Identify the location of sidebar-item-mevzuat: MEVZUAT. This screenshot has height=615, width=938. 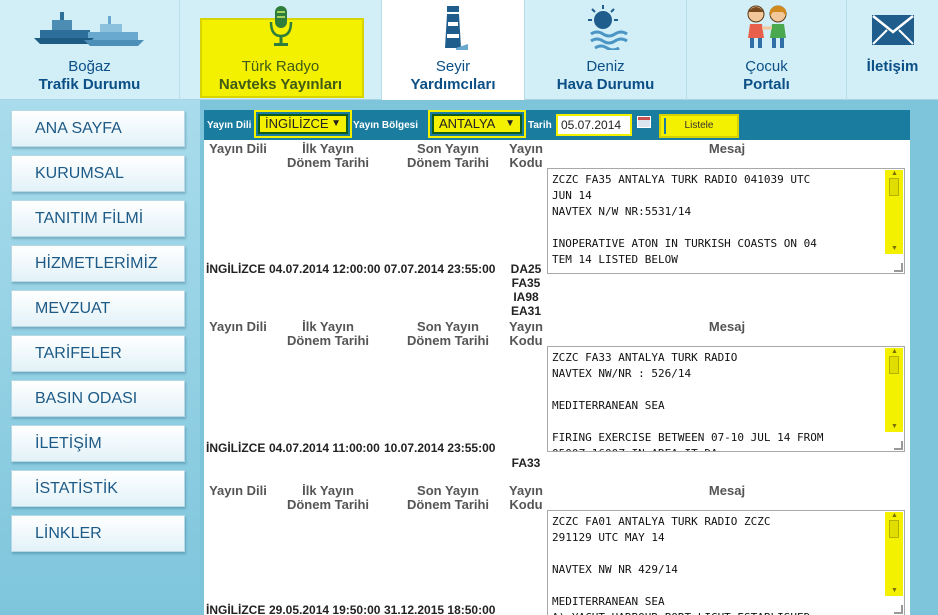
(98, 308).